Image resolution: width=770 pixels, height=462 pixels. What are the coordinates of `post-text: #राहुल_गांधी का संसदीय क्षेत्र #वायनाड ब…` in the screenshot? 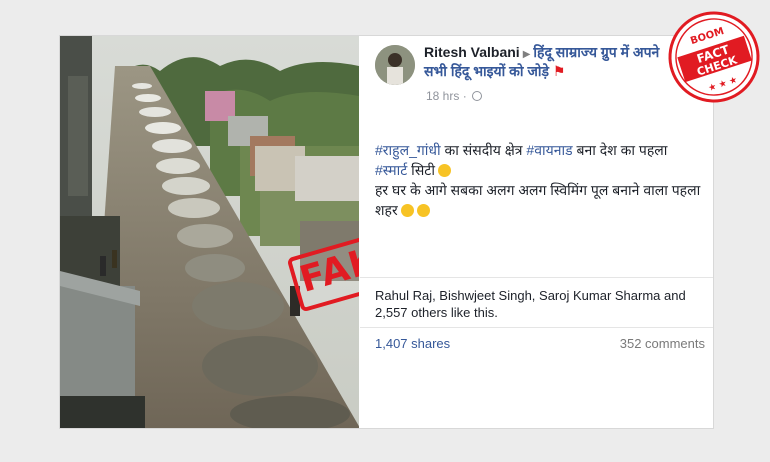 It's located at (540, 180).